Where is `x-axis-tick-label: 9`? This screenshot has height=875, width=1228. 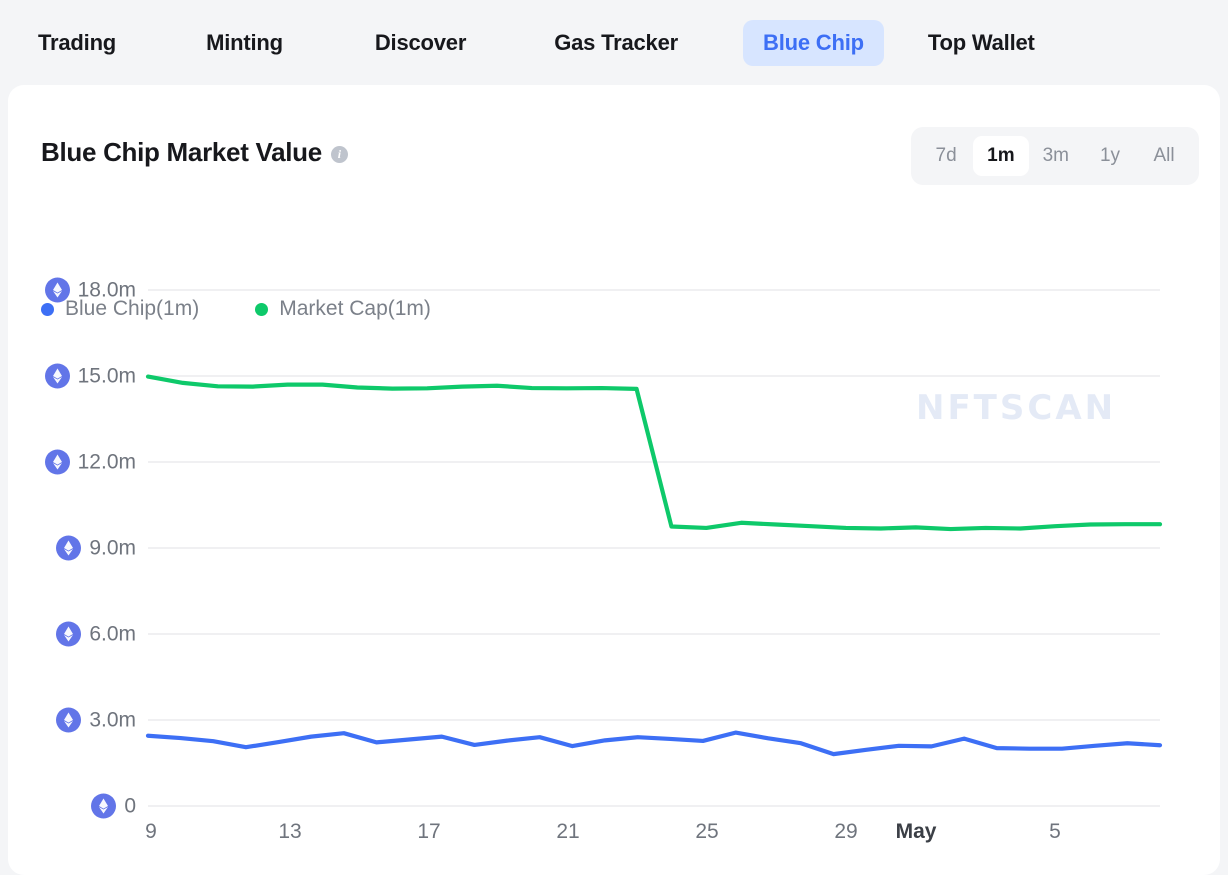 x-axis-tick-label: 9 is located at coordinates (151, 831).